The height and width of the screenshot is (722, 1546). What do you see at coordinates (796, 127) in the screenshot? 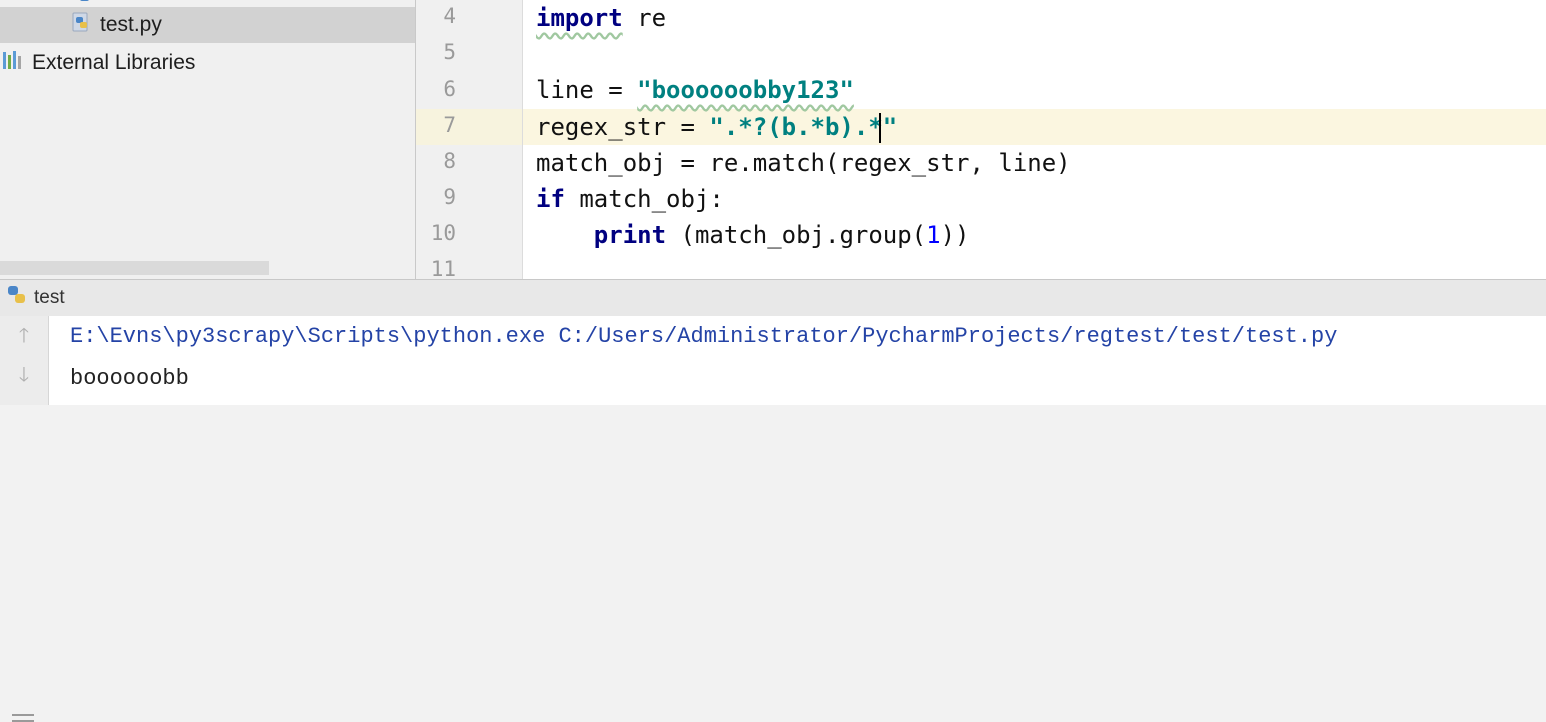
I see `string-literal: ".*?(b.*b).*` at bounding box center [796, 127].